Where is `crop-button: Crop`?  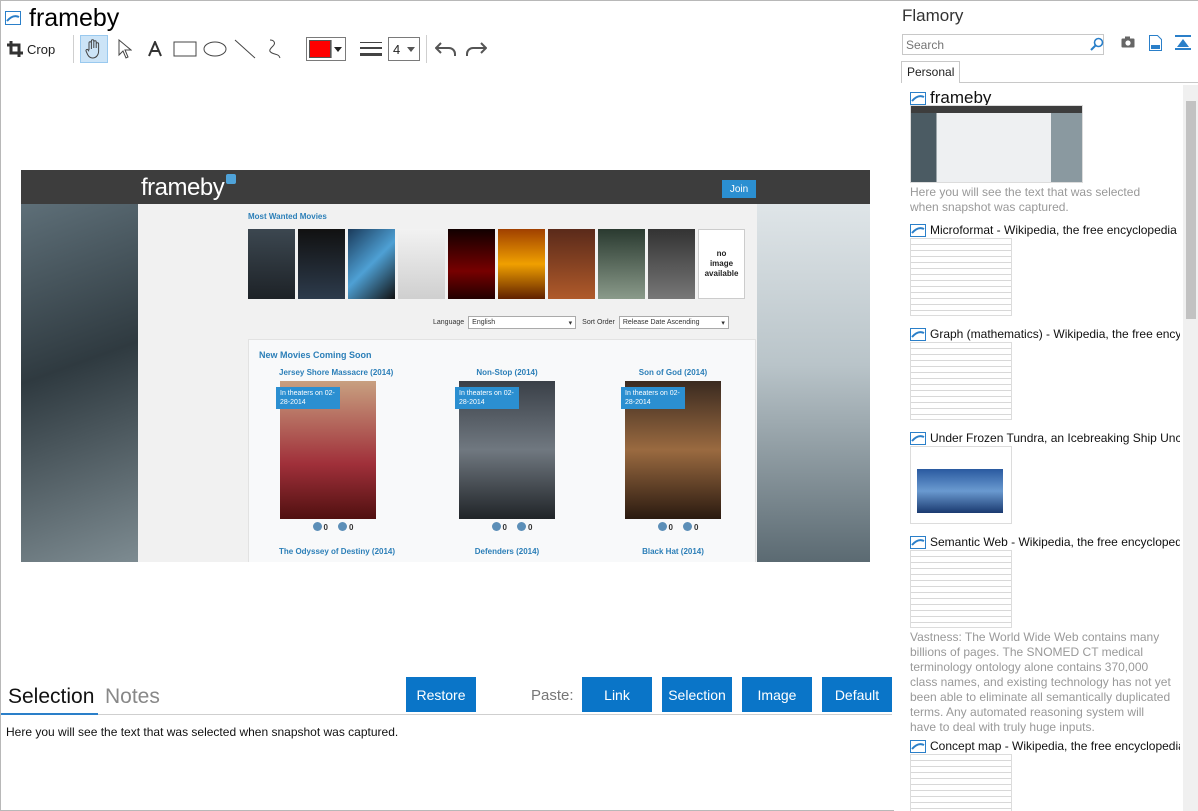
crop-button: Crop is located at coordinates (35, 49).